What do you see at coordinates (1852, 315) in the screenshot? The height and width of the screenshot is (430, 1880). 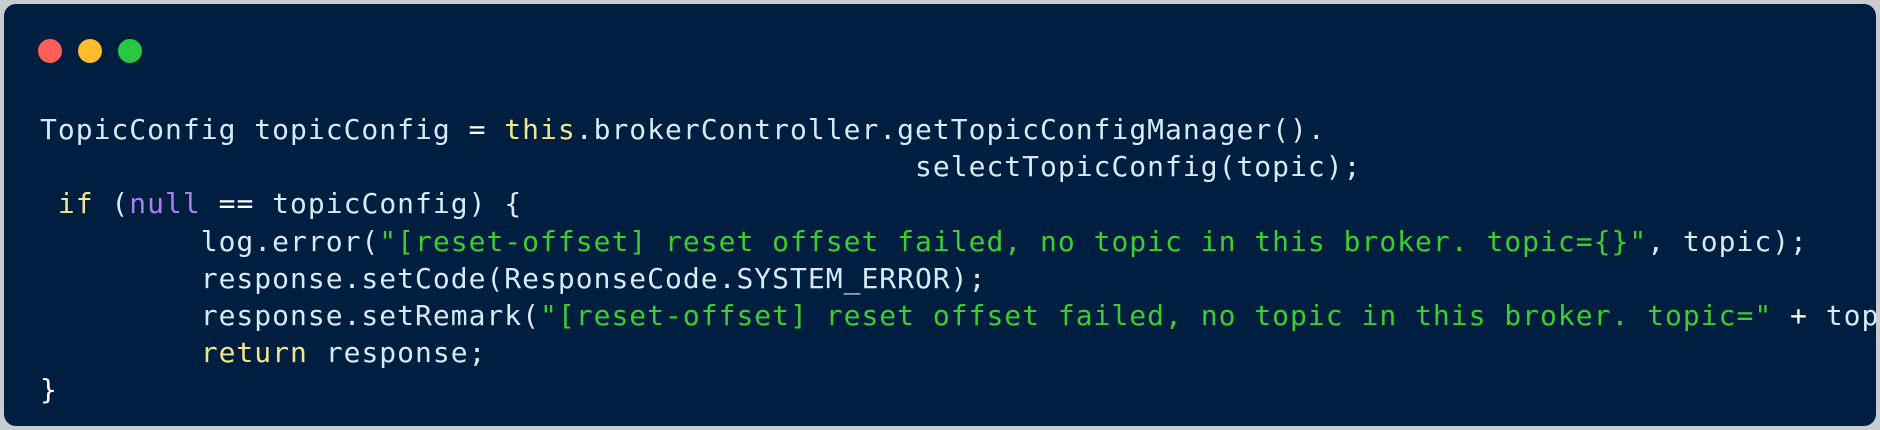 I see `code-token-default: topic);` at bounding box center [1852, 315].